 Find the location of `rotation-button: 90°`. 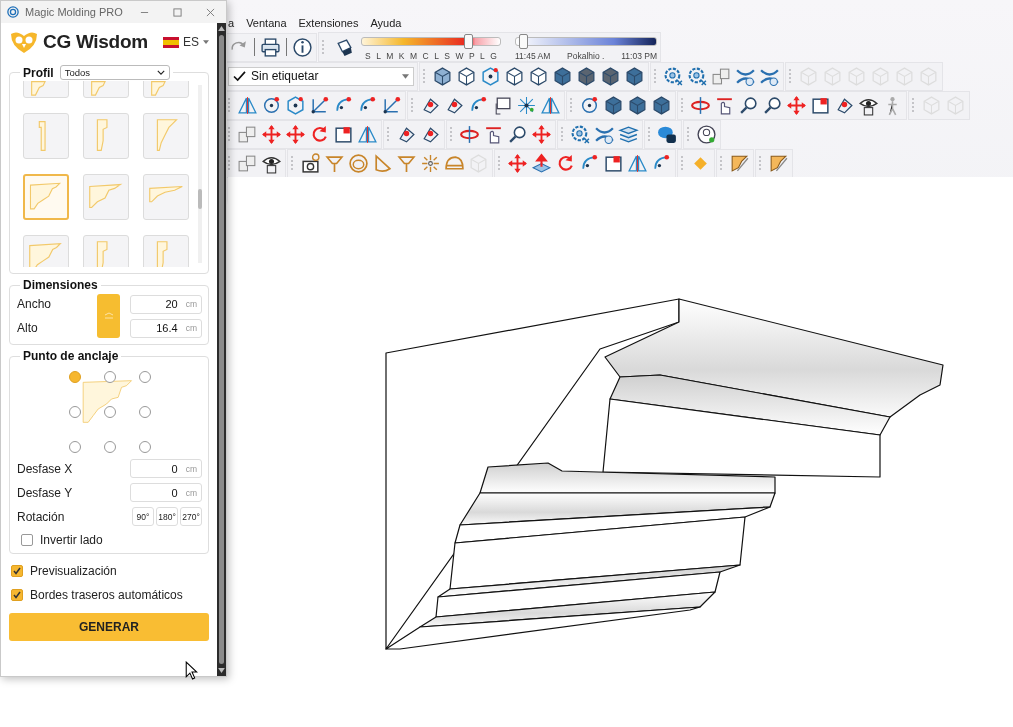

rotation-button: 90° is located at coordinates (143, 516).